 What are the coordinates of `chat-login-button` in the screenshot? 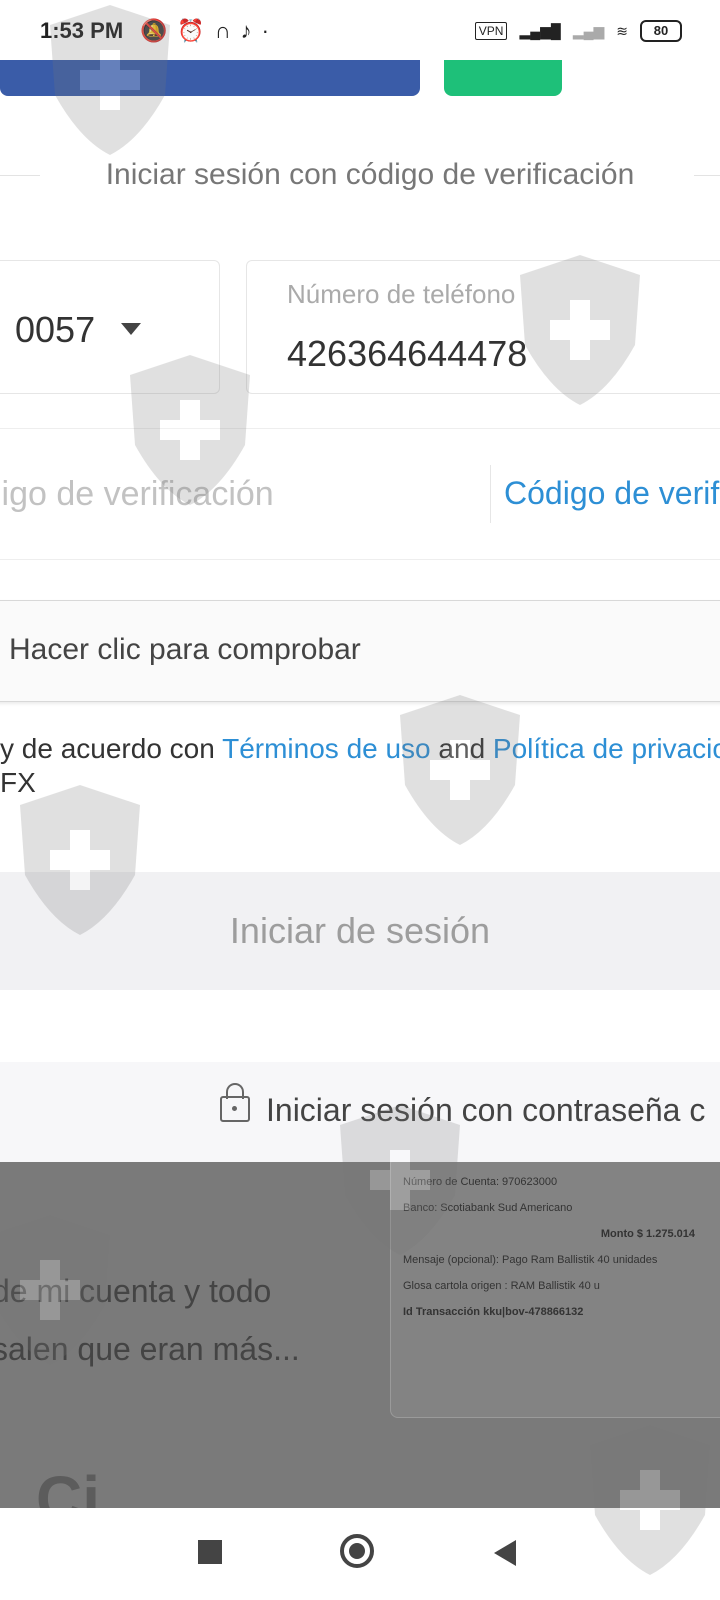 It's located at (503, 75).